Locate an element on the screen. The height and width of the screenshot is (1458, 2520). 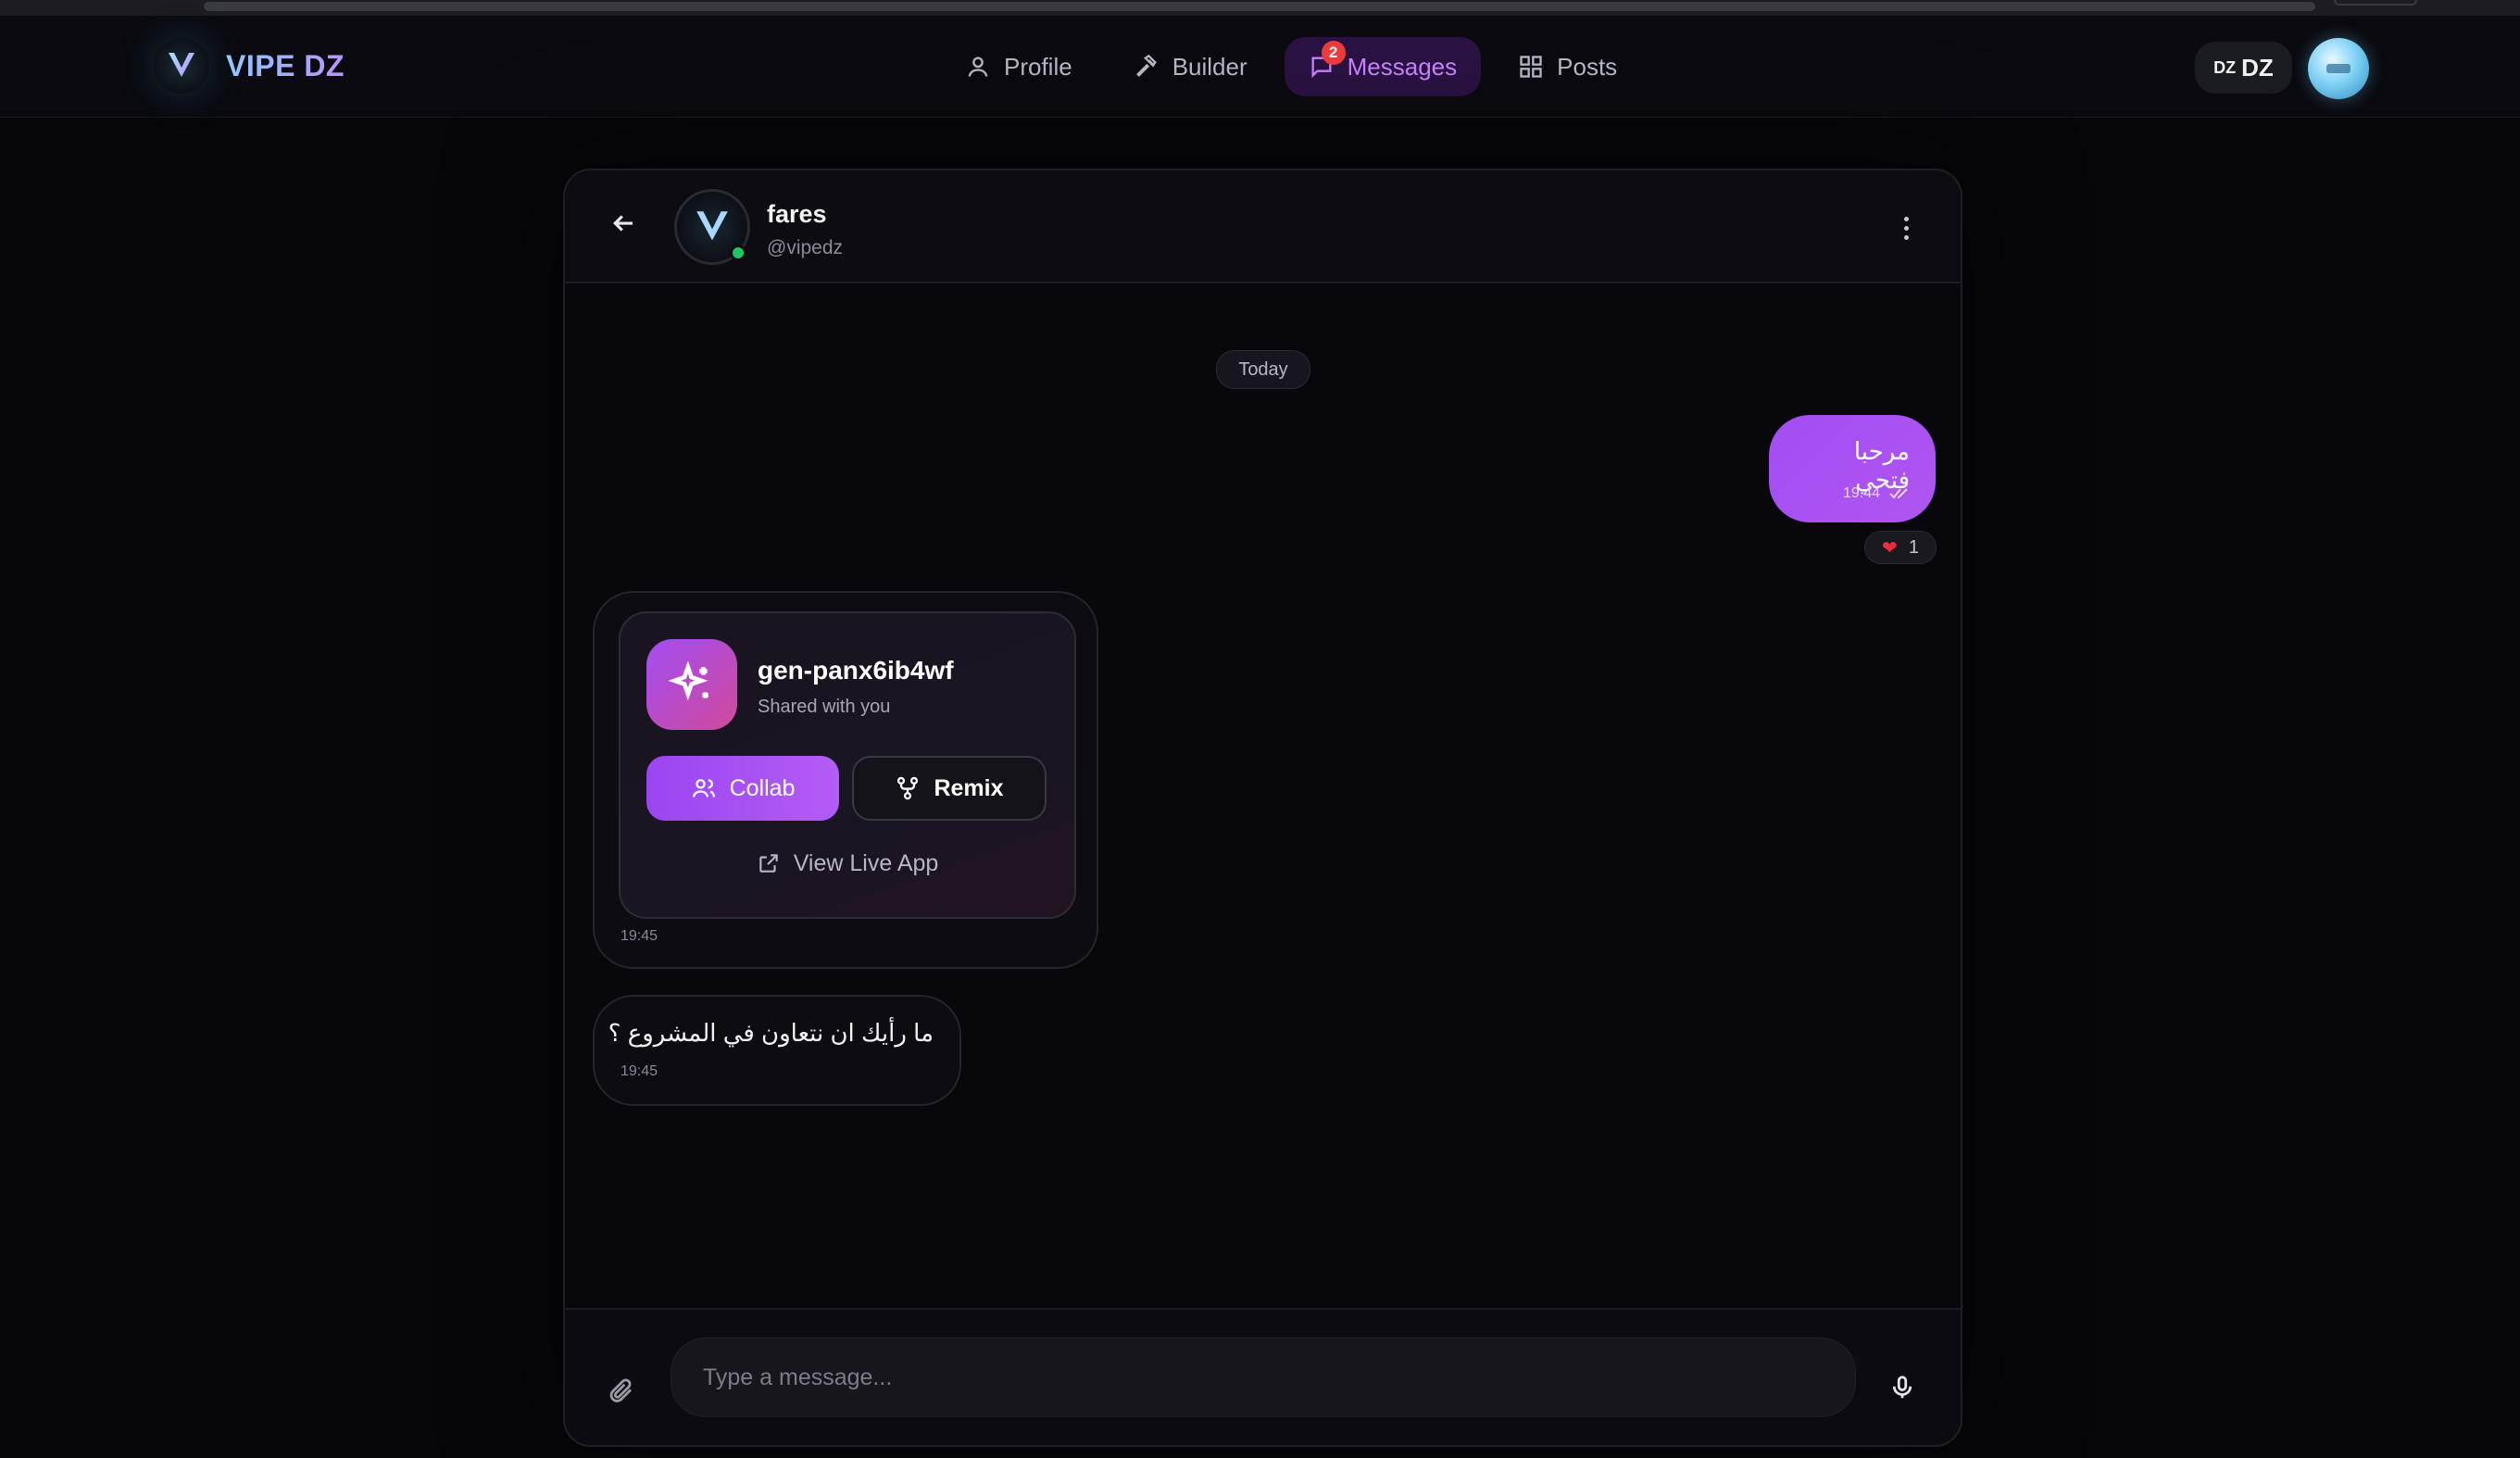
main-nav: Profile Builder 2 Messages Posts is located at coordinates (1291, 66).